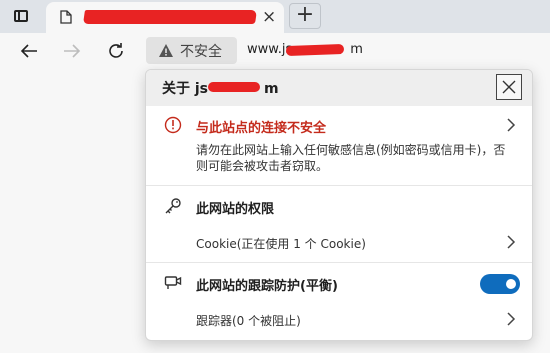 This screenshot has height=353, width=550. I want to click on security-label: 不安全, so click(201, 51).